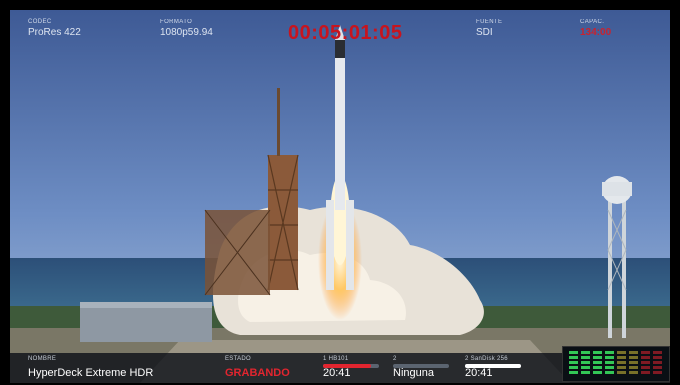  I want to click on card-label: CAPAC., so click(592, 22).